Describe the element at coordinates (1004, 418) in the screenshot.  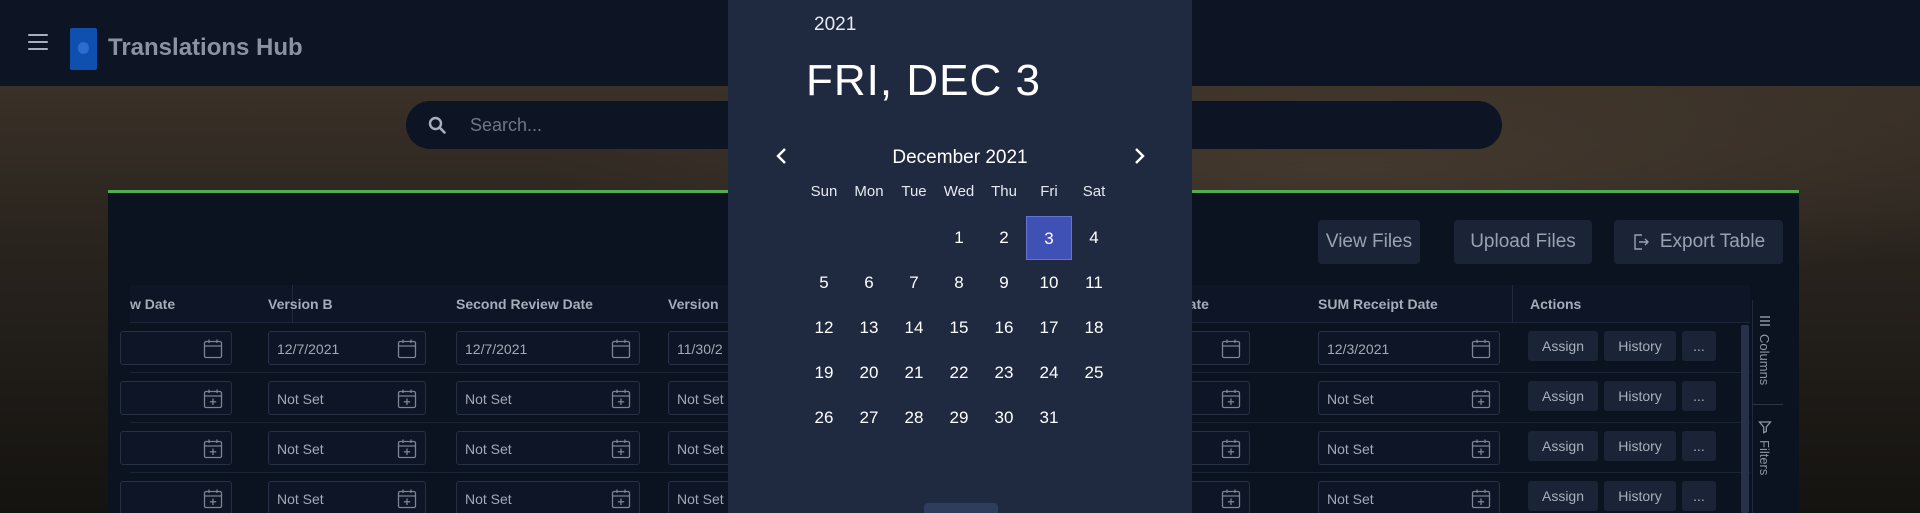
I see `calendar-day: 30` at that location.